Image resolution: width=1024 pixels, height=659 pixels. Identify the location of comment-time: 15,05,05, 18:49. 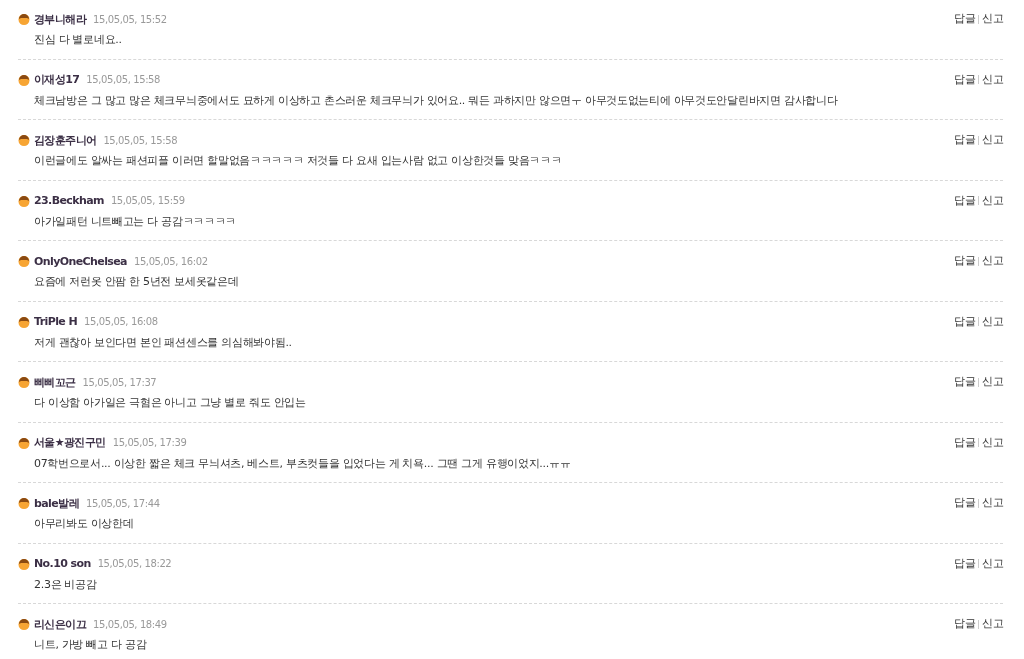
(130, 624).